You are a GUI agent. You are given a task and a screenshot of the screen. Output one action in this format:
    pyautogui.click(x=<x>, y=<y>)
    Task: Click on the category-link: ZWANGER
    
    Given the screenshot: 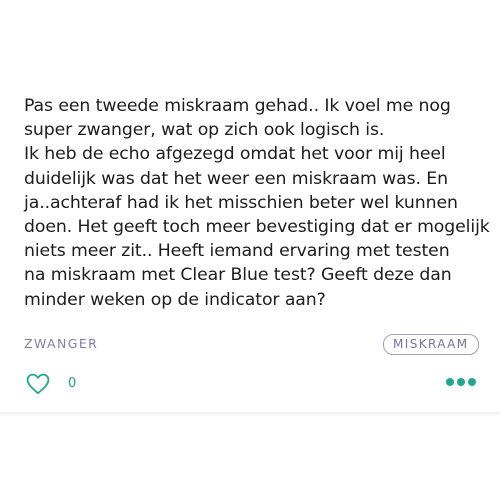 What is the action you would take?
    pyautogui.click(x=61, y=343)
    